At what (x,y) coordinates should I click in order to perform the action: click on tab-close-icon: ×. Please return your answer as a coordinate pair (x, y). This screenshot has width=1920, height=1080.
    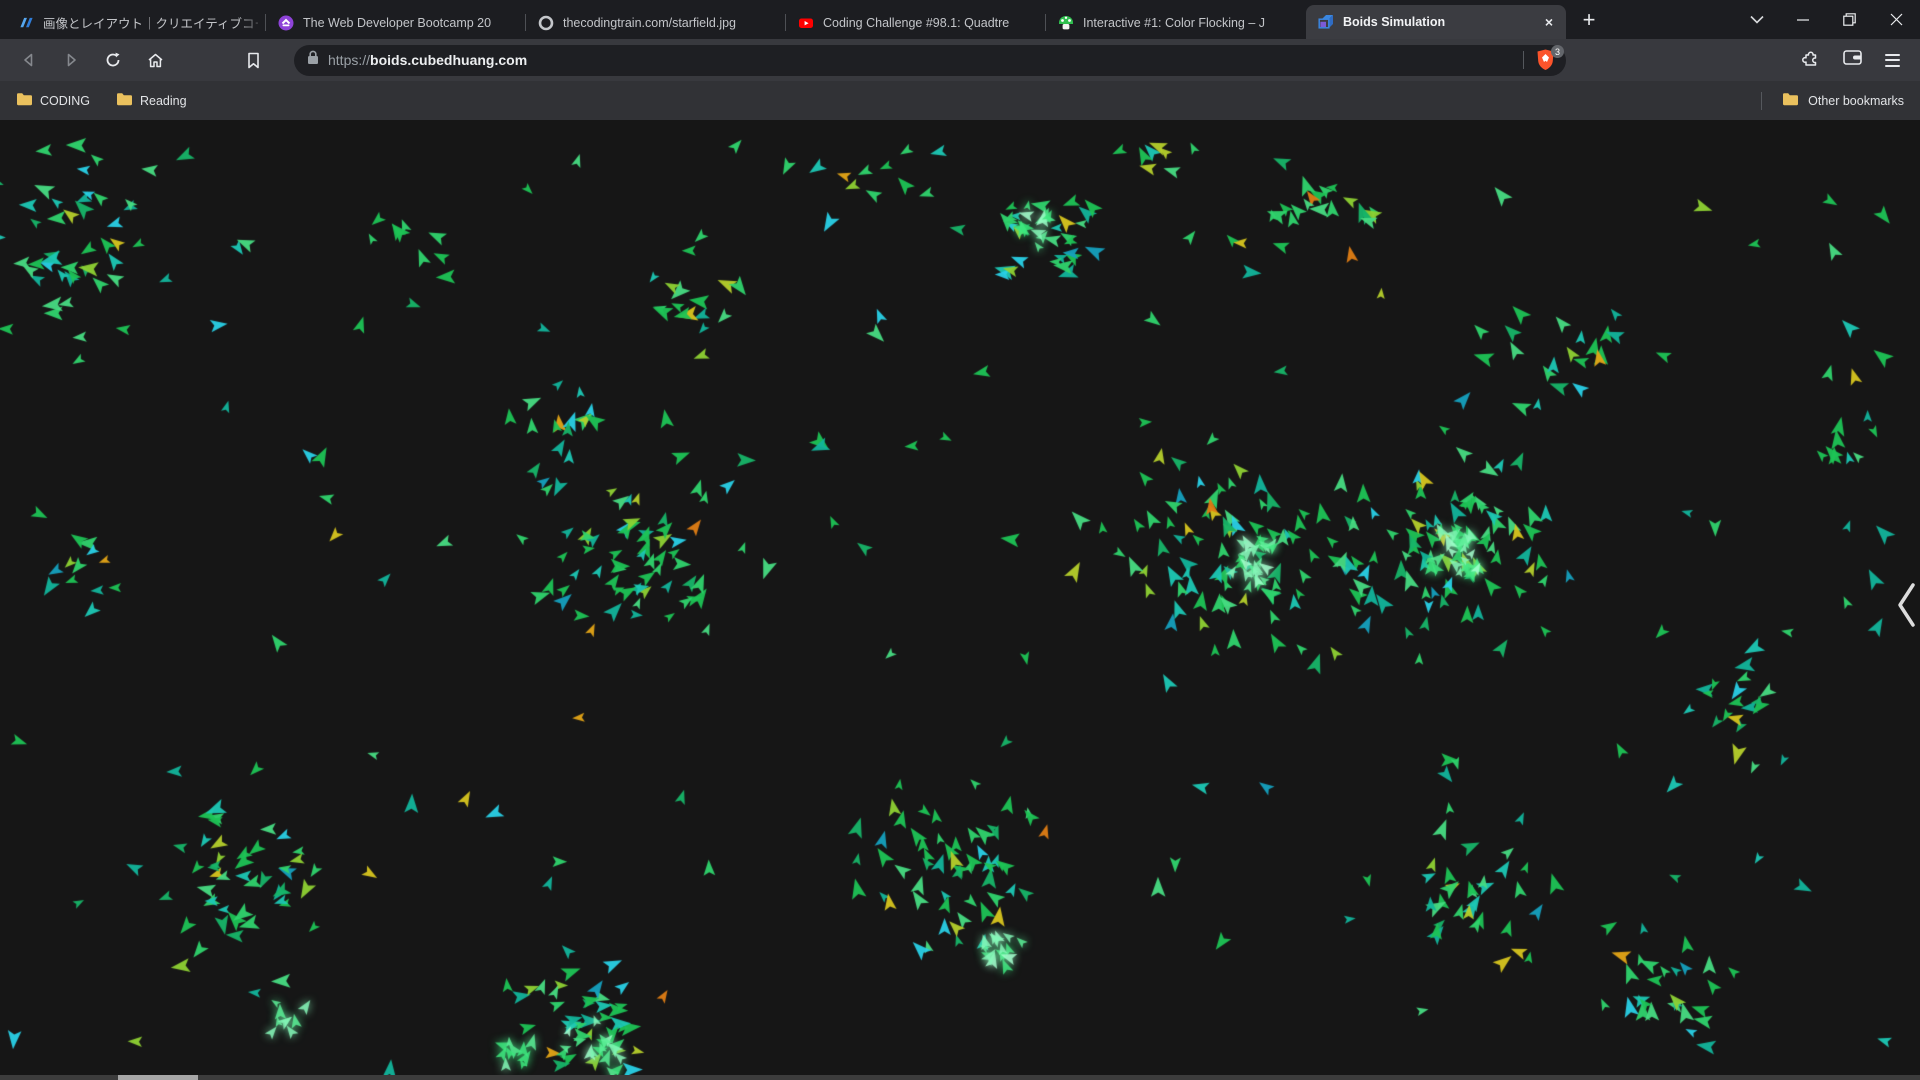
    Looking at the image, I should click on (1549, 22).